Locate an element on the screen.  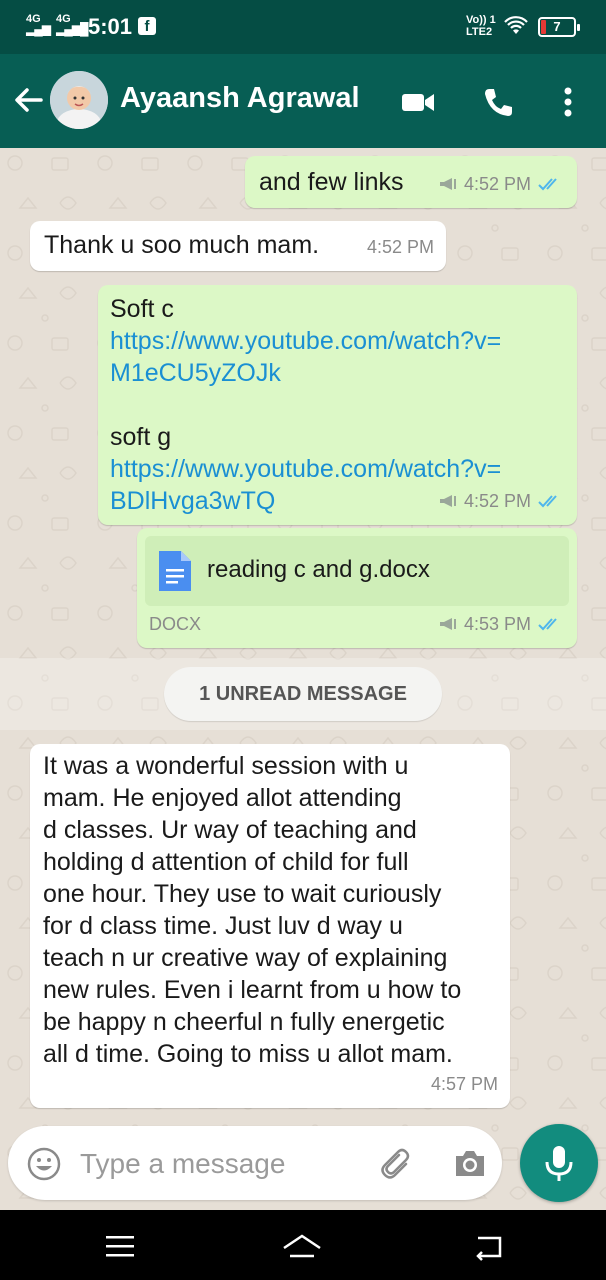
camera-icon is located at coordinates (470, 1164).